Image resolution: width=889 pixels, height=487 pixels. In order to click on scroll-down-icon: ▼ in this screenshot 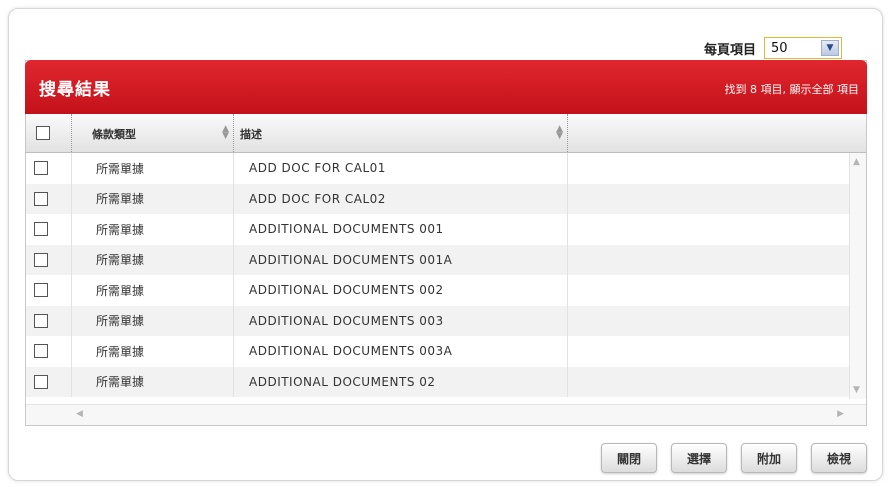, I will do `click(856, 390)`.